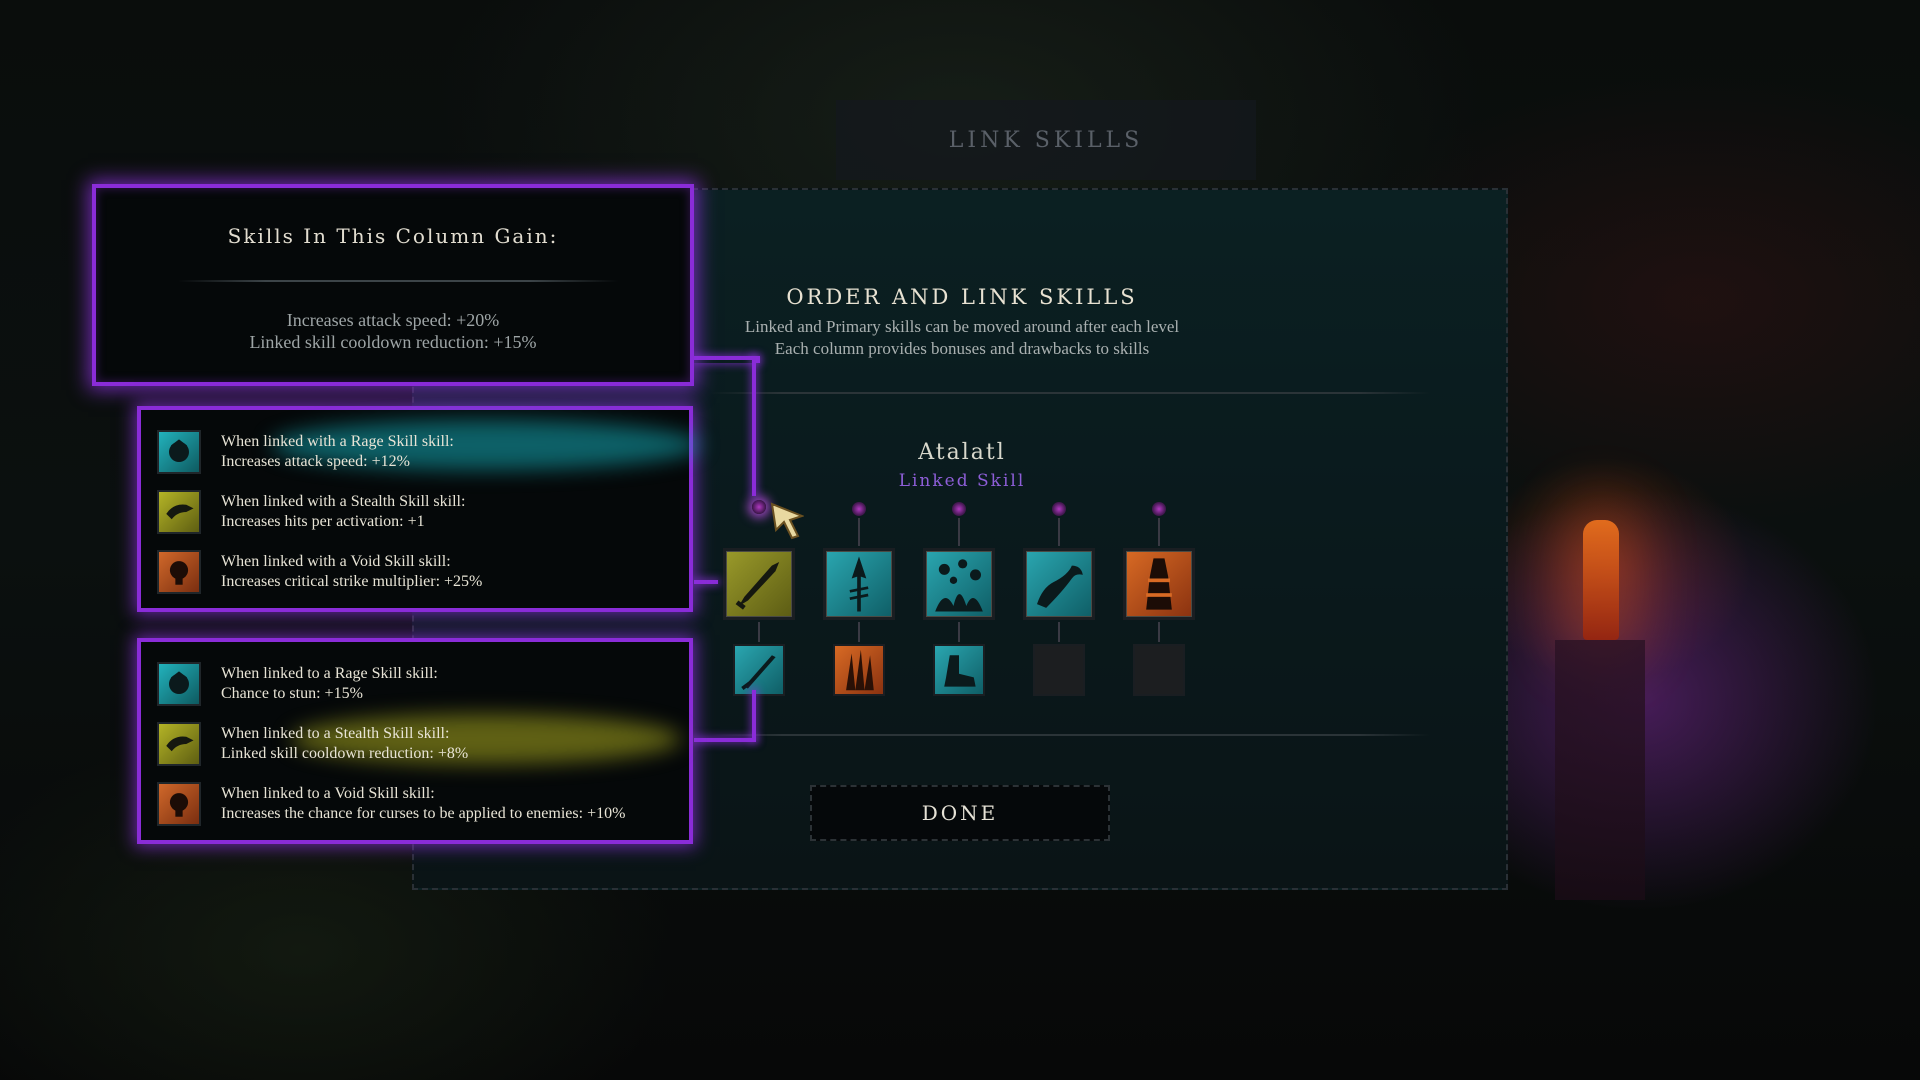 The height and width of the screenshot is (1080, 1920). What do you see at coordinates (1600, 770) in the screenshot?
I see `background-pillar` at bounding box center [1600, 770].